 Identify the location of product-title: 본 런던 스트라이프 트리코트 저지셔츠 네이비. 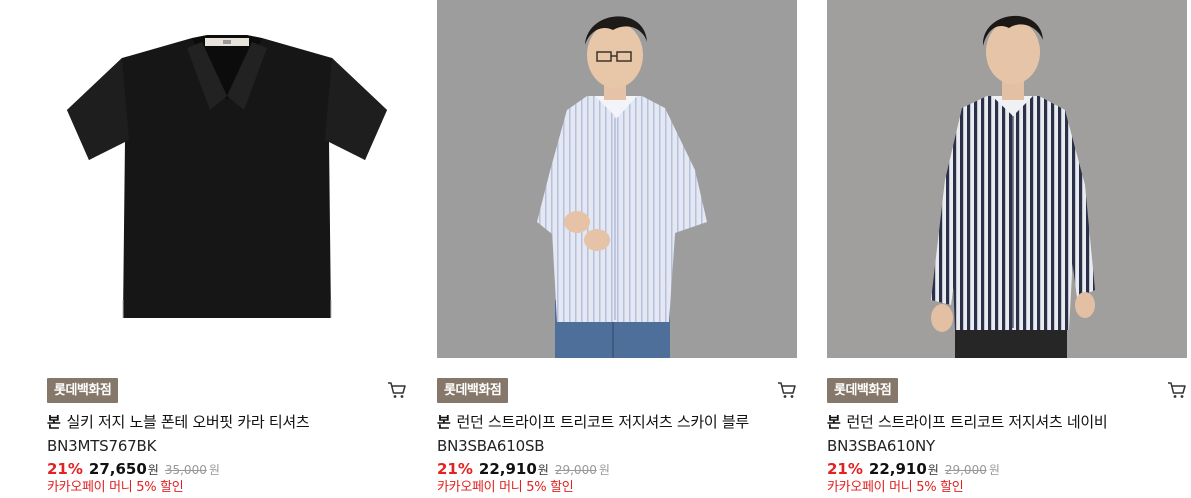
(1007, 422).